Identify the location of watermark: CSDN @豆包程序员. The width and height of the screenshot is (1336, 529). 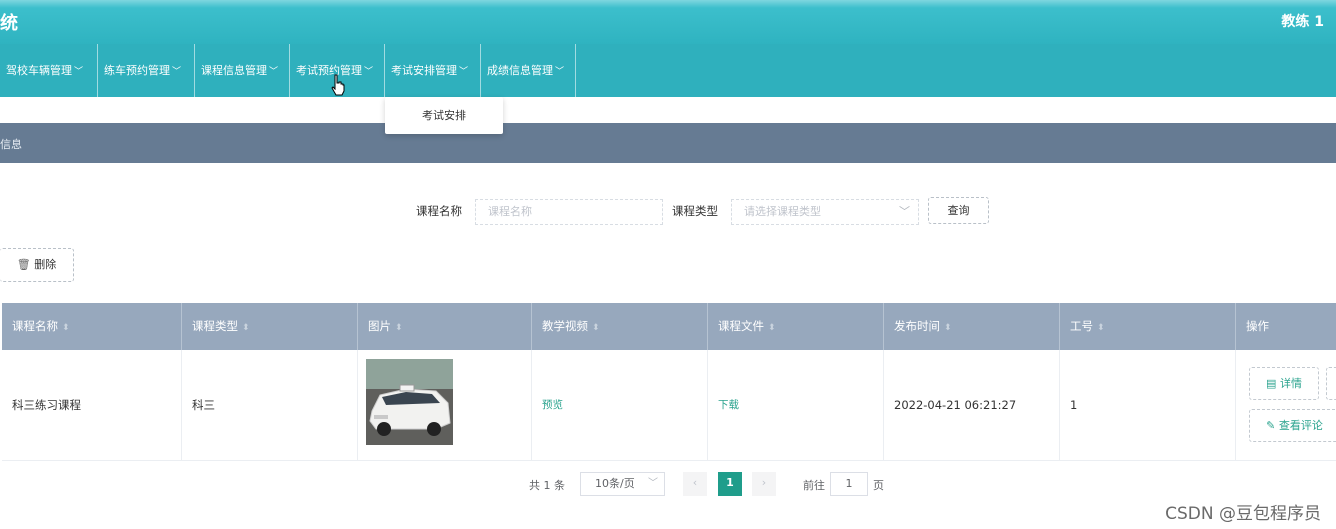
(1243, 514).